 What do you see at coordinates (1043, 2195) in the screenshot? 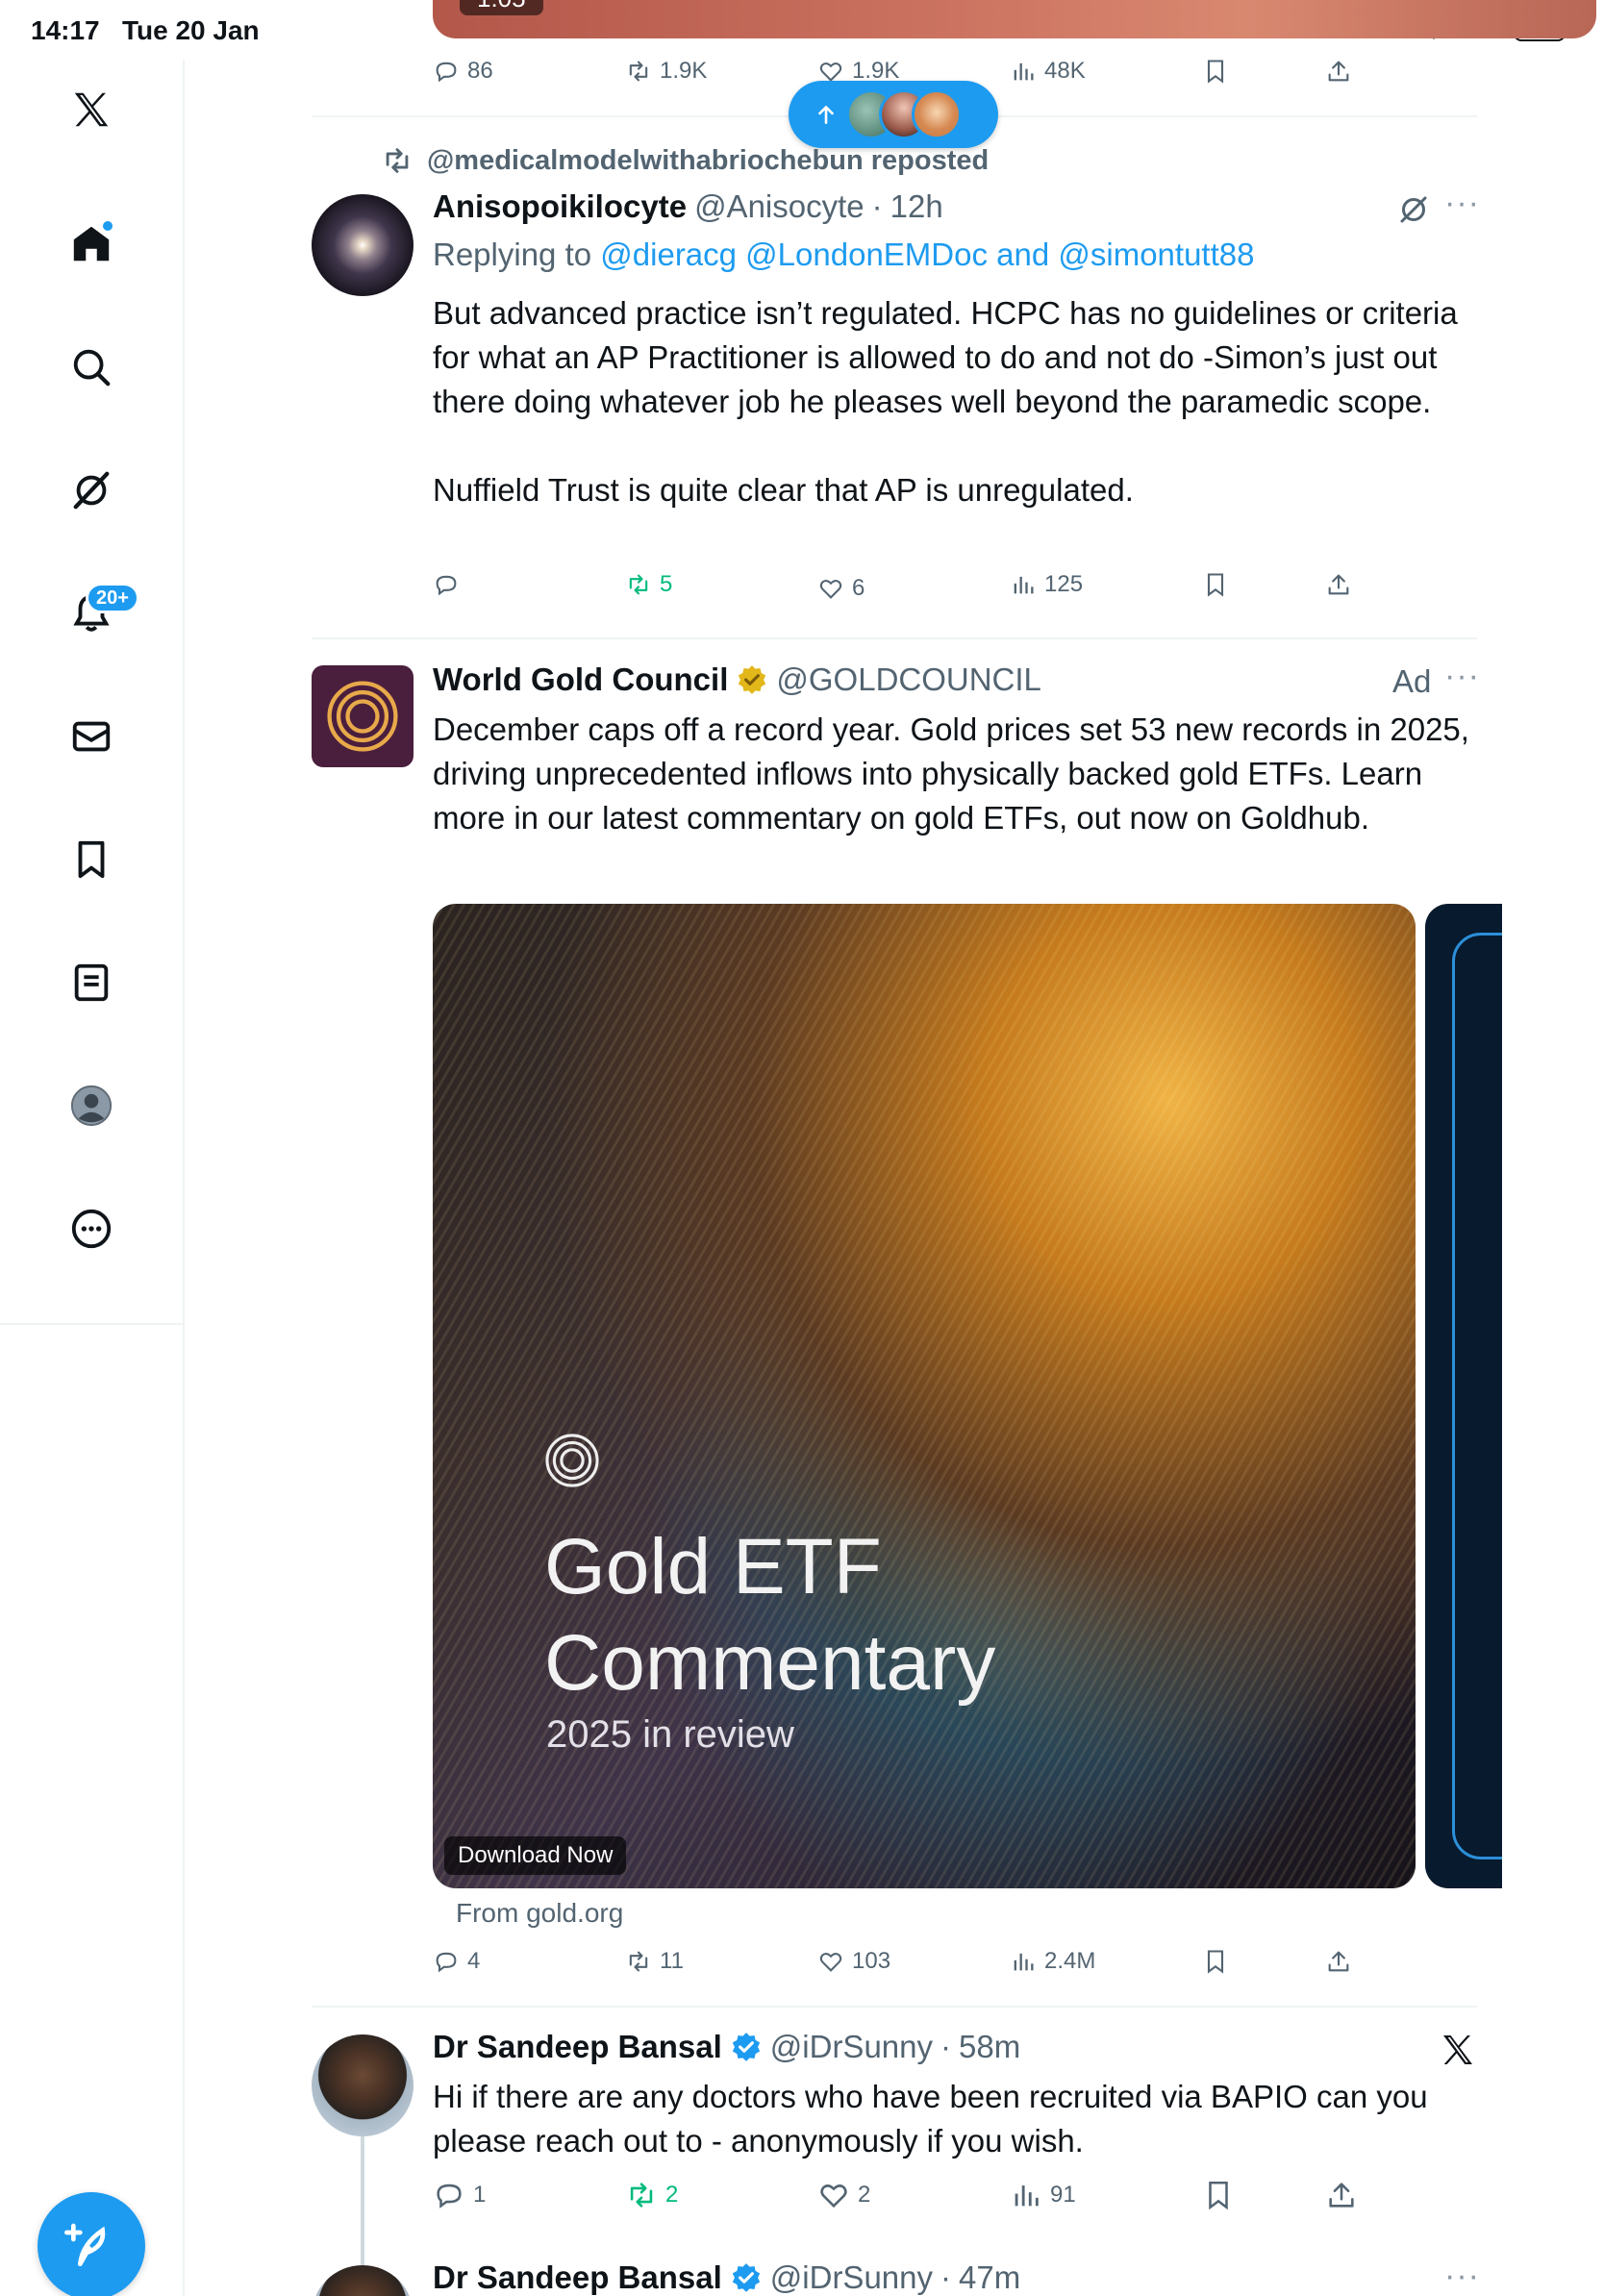
I see `views-button: 91` at bounding box center [1043, 2195].